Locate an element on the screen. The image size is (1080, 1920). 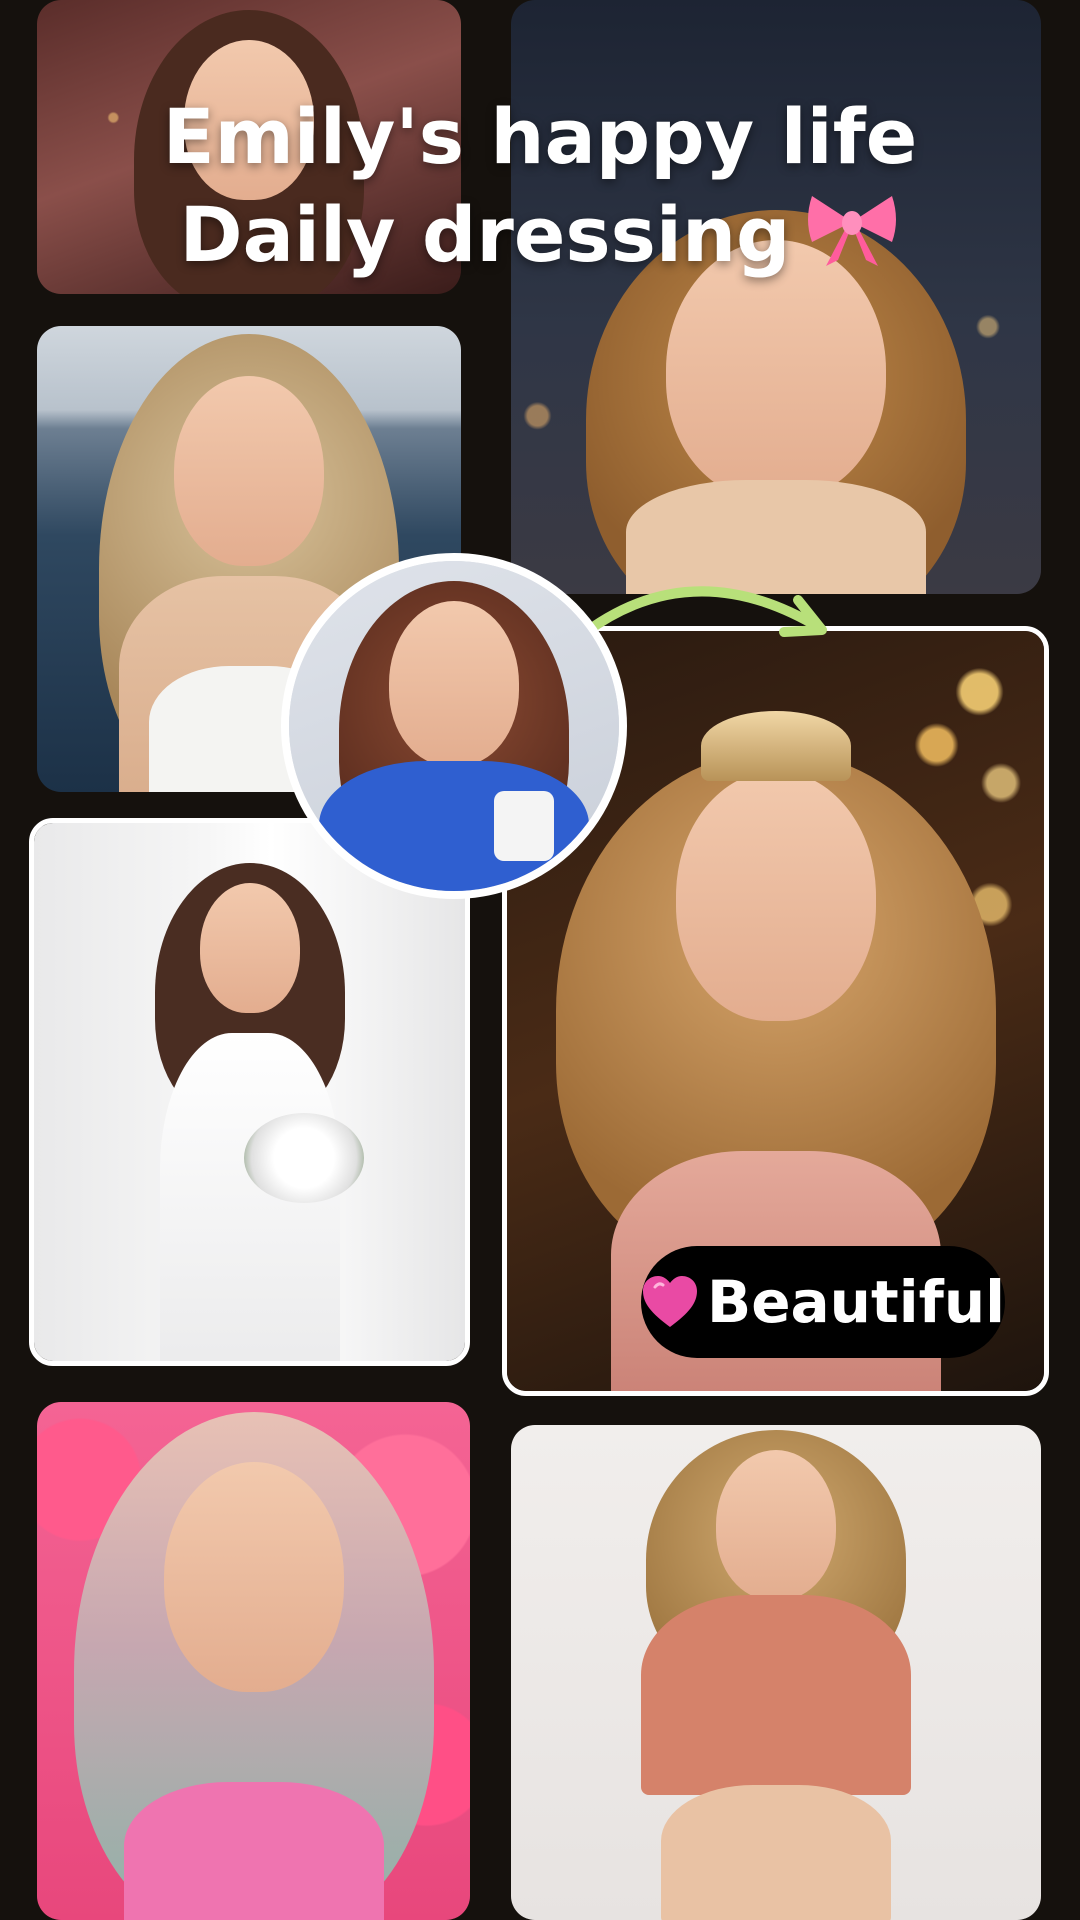
beautiful-badge: Beautiful is located at coordinates (823, 1302).